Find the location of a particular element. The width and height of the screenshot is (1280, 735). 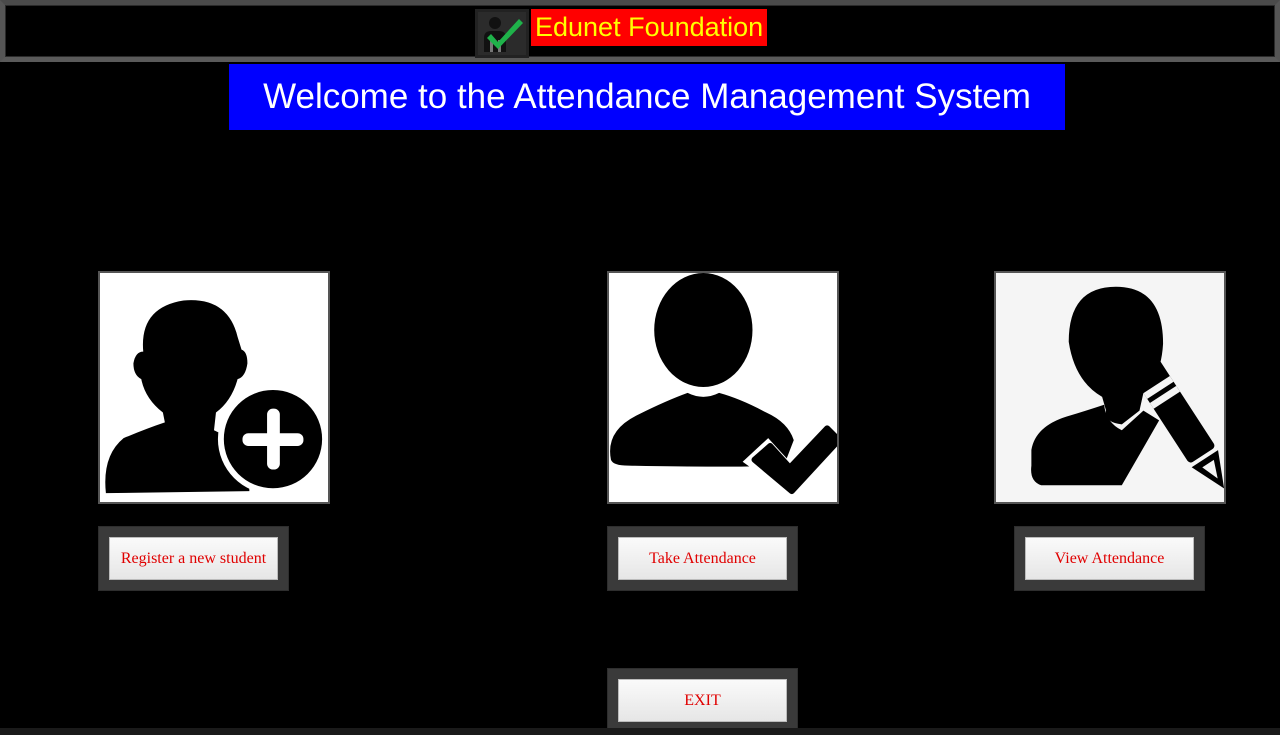

view-attendance-button: View Attendance is located at coordinates (1109, 558).